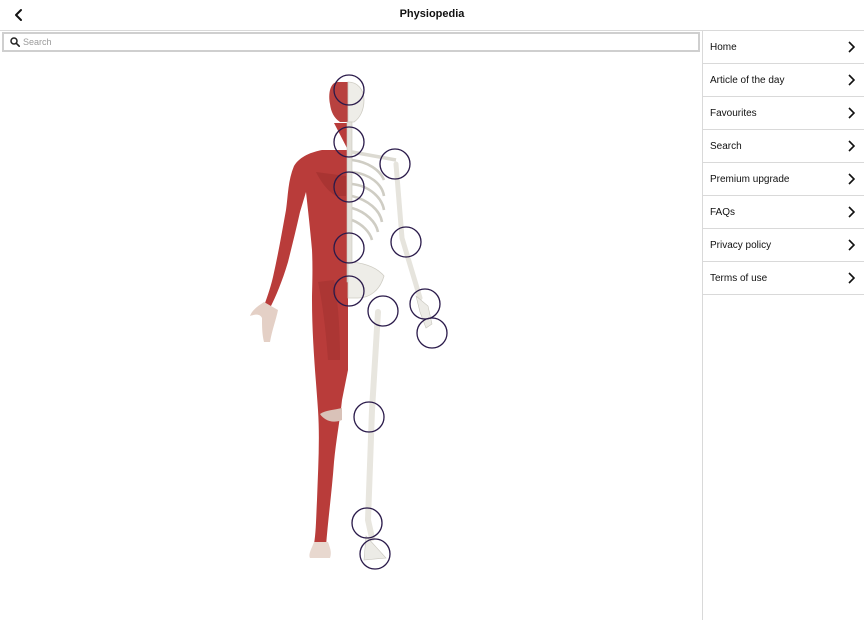  Describe the element at coordinates (383, 311) in the screenshot. I see `hotspot-hip` at that location.